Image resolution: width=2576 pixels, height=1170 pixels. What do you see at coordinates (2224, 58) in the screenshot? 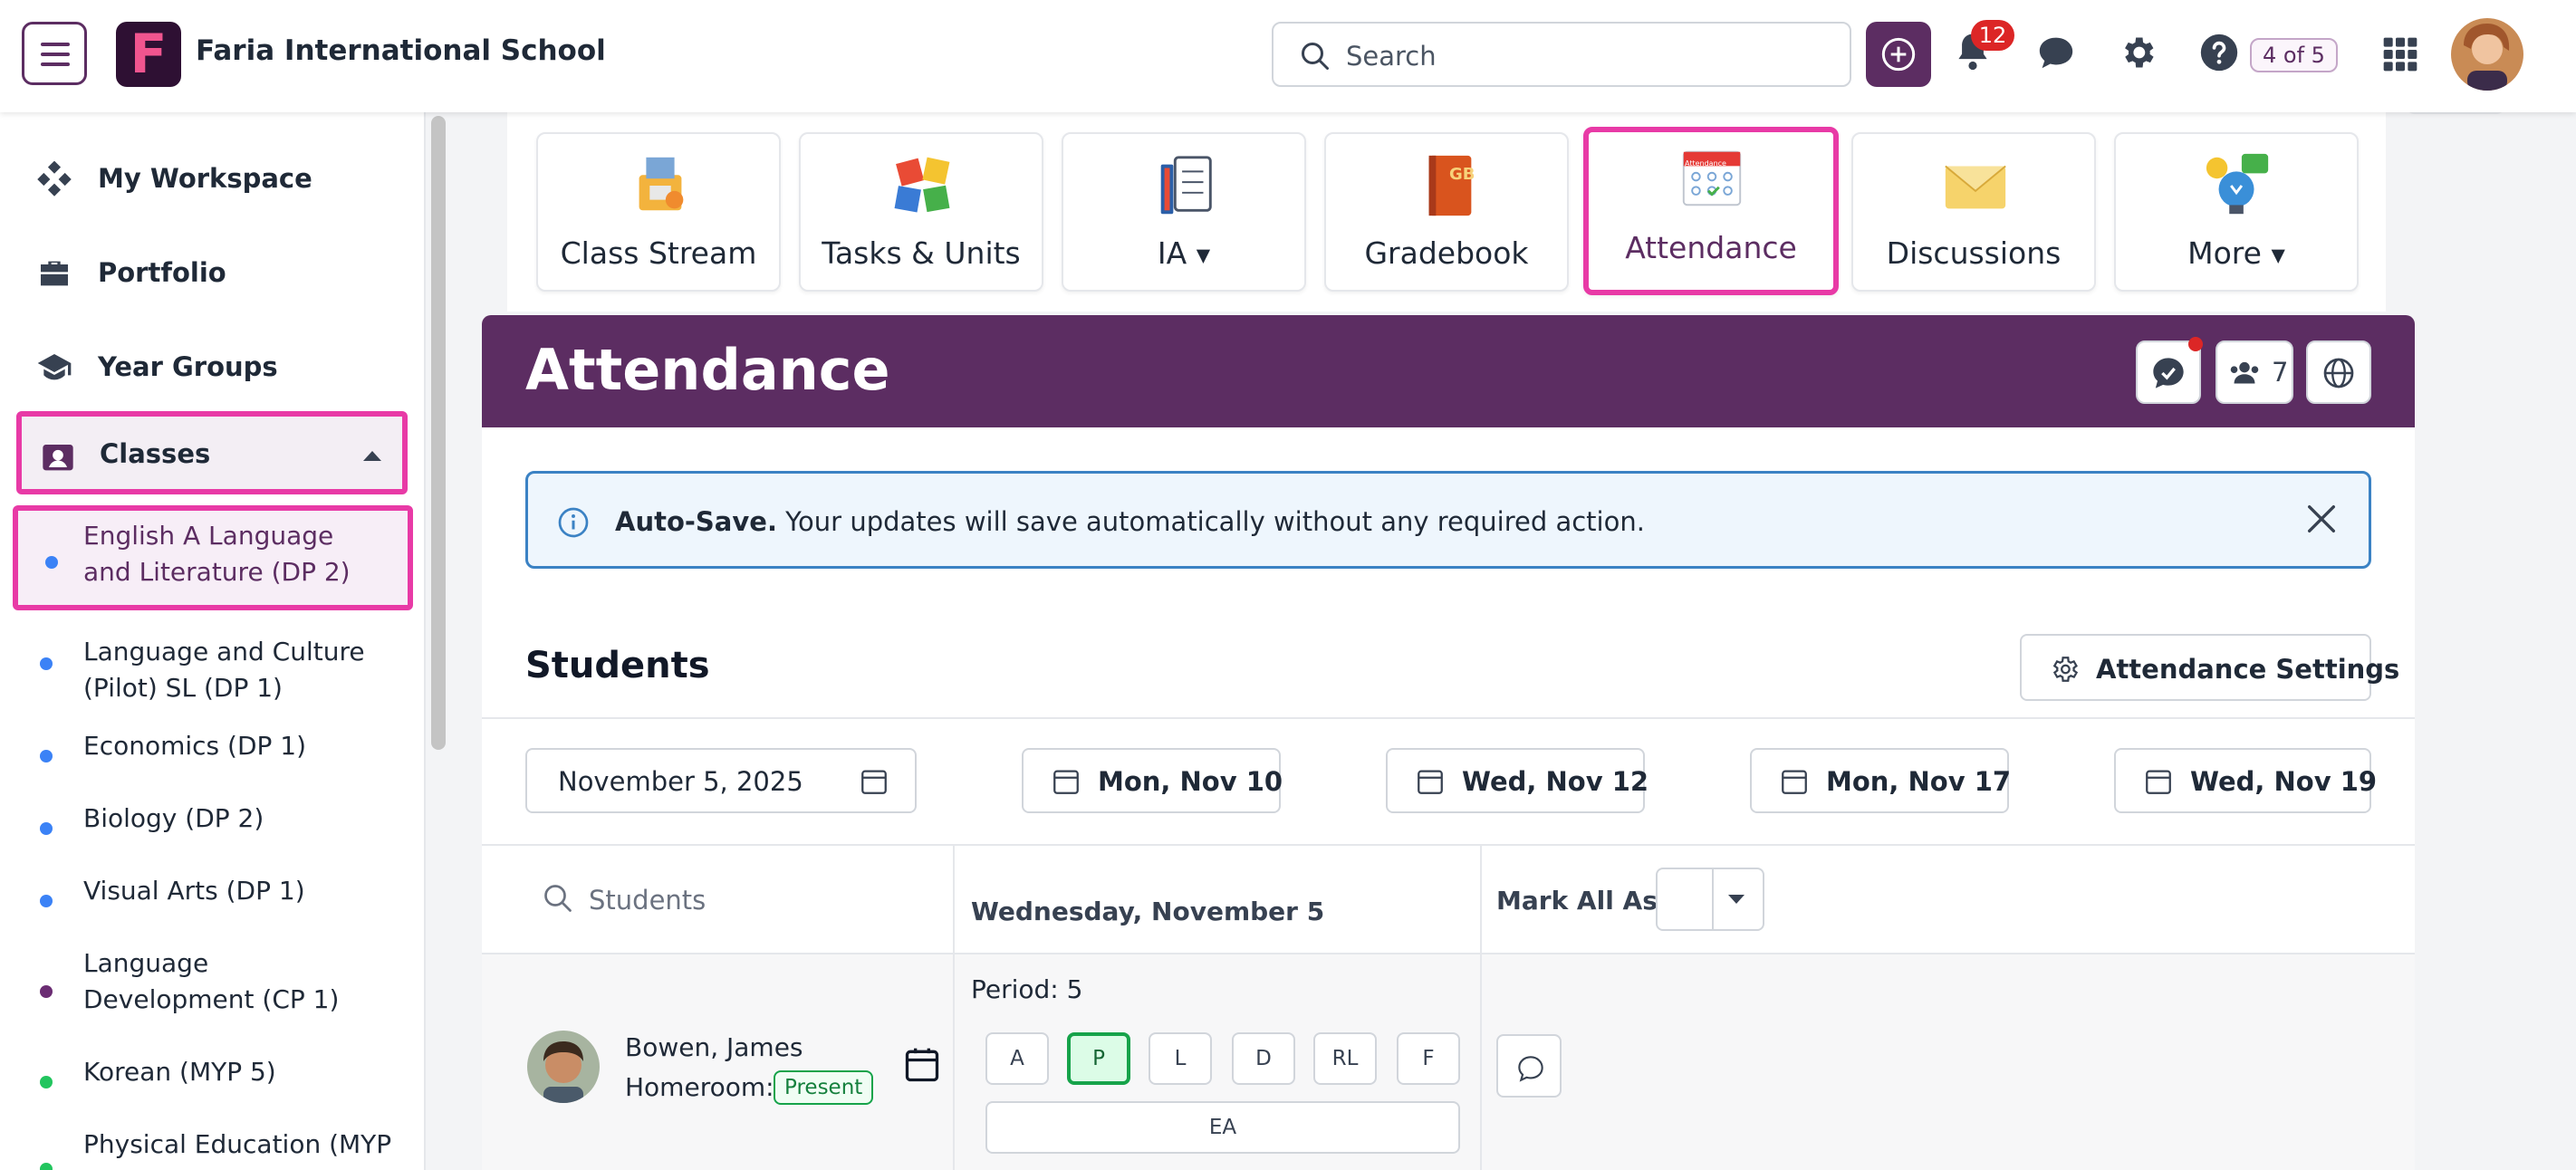
I see `help-button` at bounding box center [2224, 58].